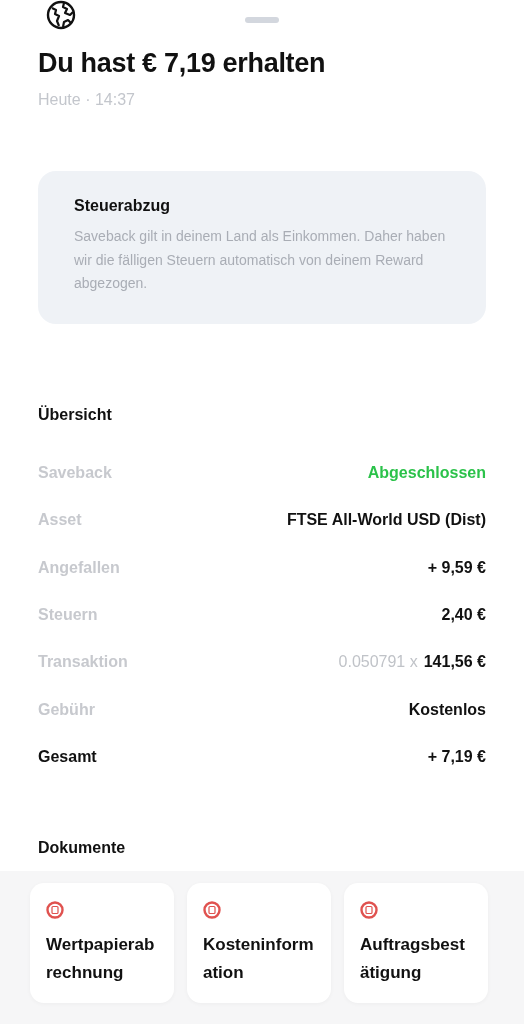  I want to click on section-title: Übersicht, so click(75, 414).